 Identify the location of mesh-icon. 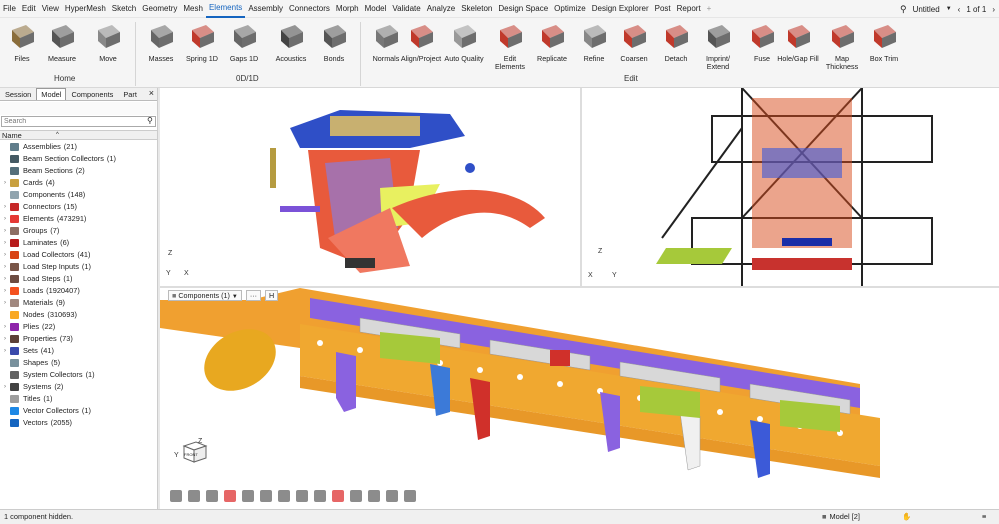
(284, 496).